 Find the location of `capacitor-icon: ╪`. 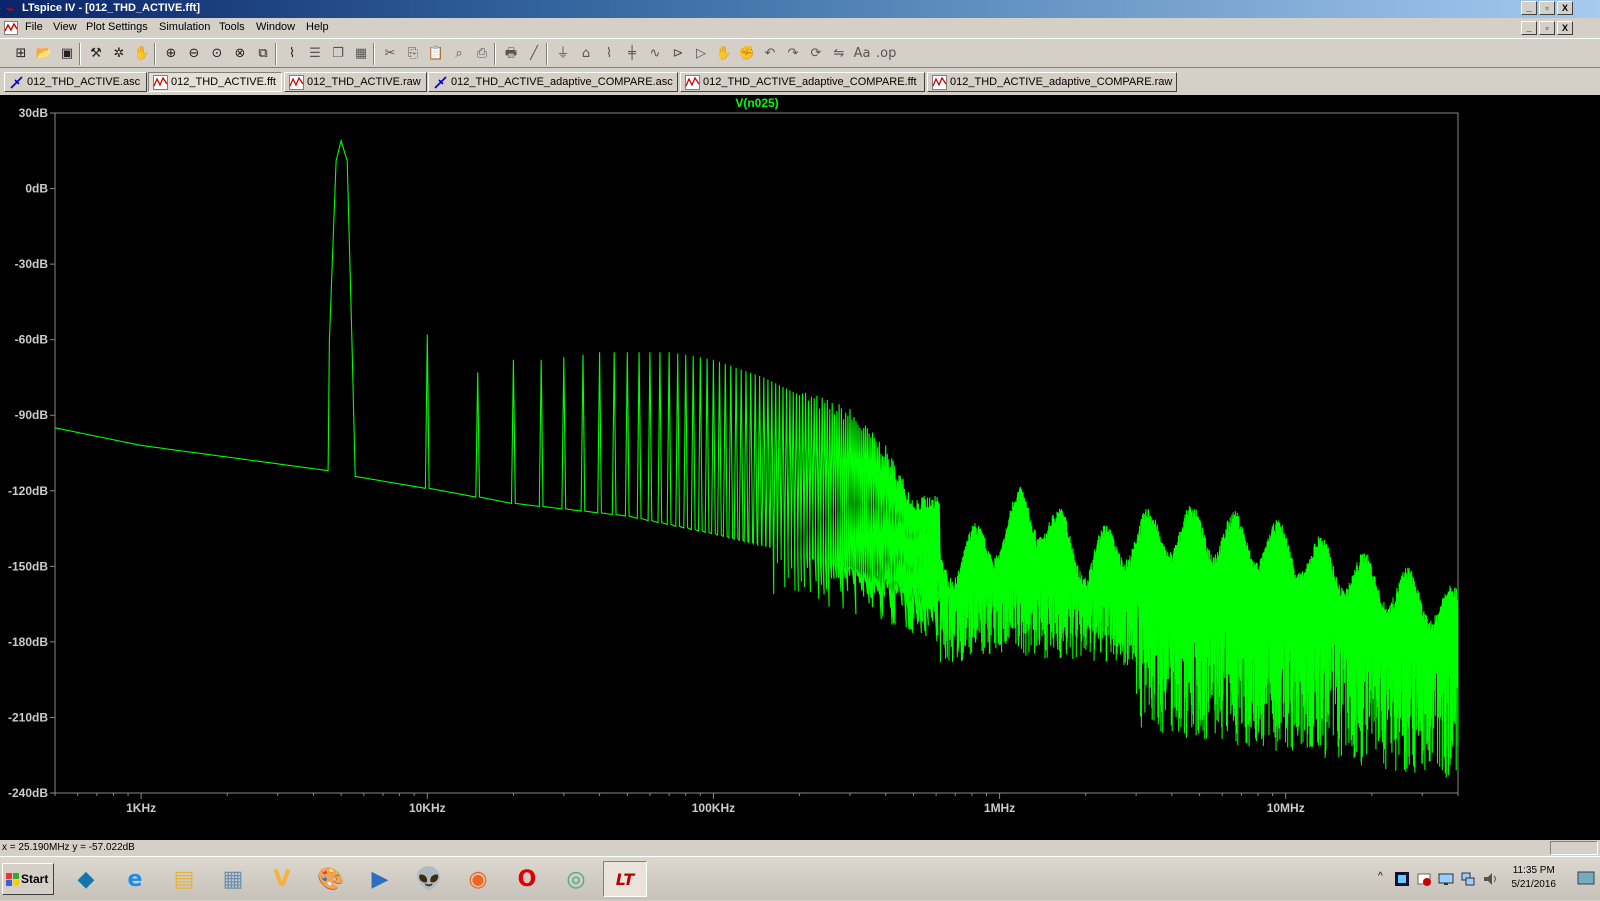

capacitor-icon: ╪ is located at coordinates (632, 54).